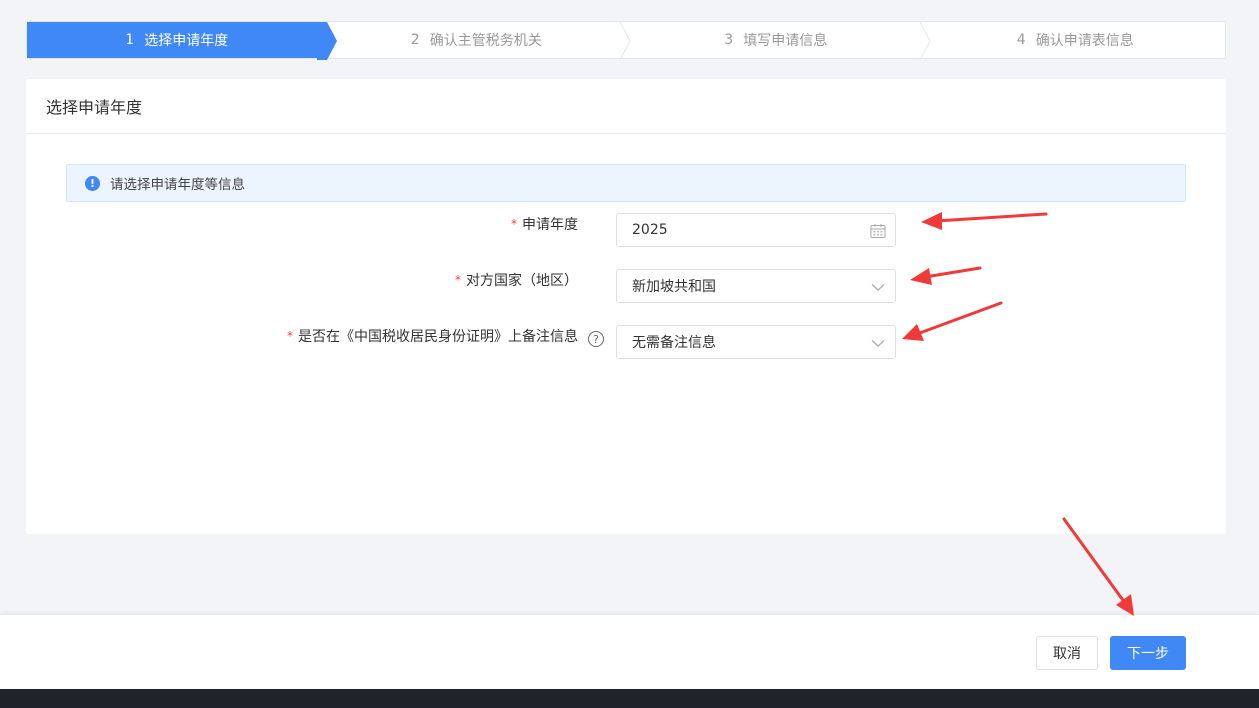  Describe the element at coordinates (756, 230) in the screenshot. I see `year-picker: 2025` at that location.